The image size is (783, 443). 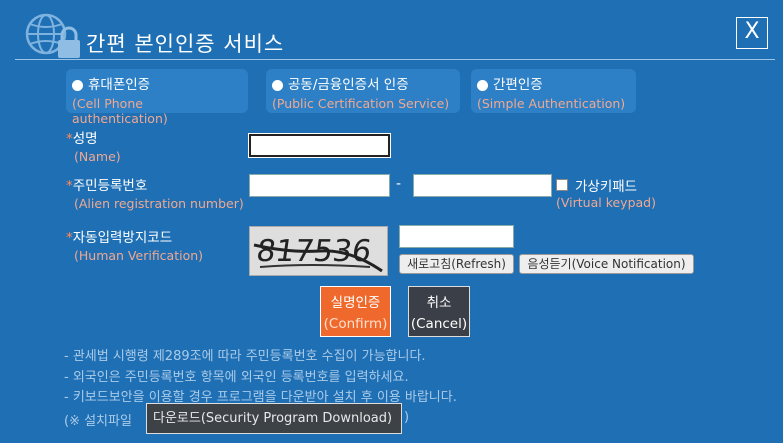 What do you see at coordinates (274, 418) in the screenshot?
I see `download-button: 다운로드(Security Program Download)` at bounding box center [274, 418].